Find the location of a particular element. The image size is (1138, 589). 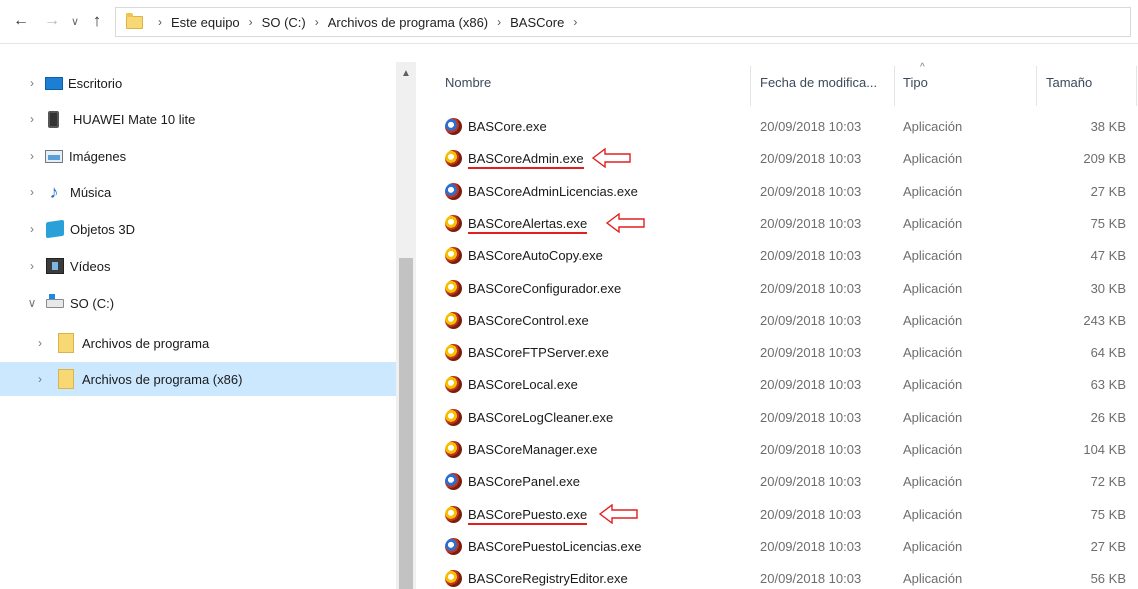

file-size: 56 KB is located at coordinates (1108, 579).